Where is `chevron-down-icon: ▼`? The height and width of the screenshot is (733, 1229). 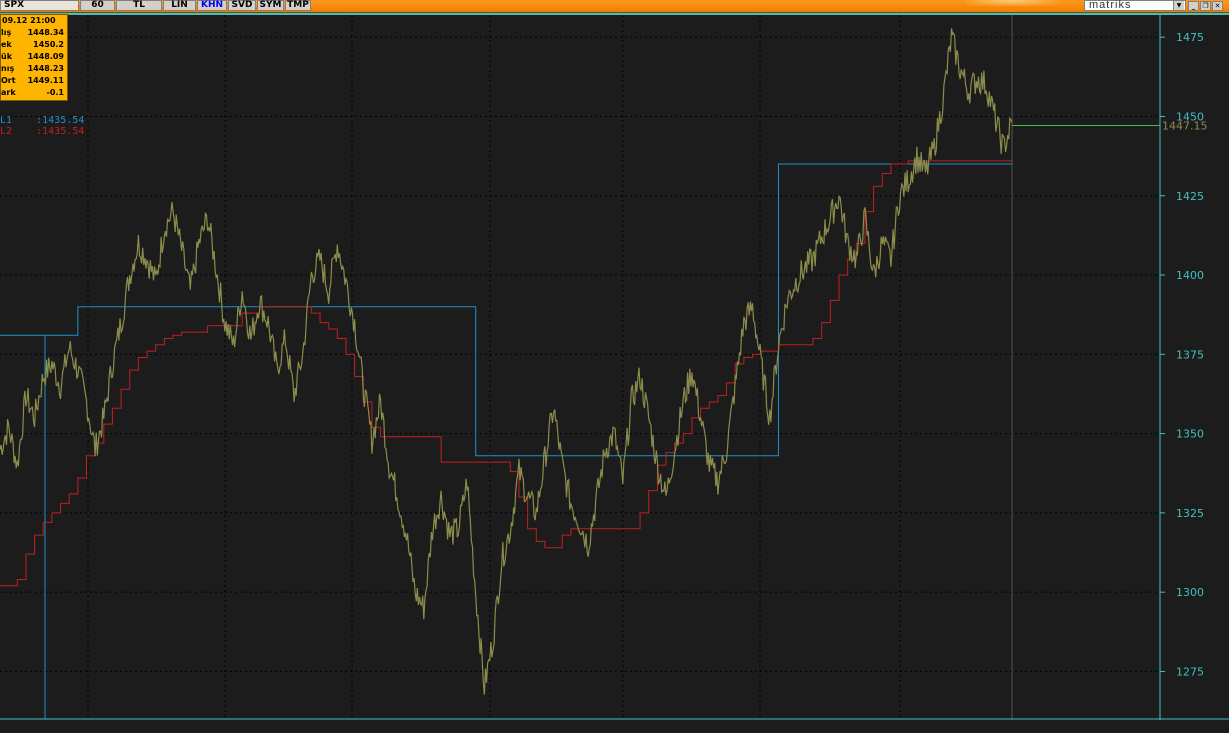
chevron-down-icon: ▼ is located at coordinates (1178, 5).